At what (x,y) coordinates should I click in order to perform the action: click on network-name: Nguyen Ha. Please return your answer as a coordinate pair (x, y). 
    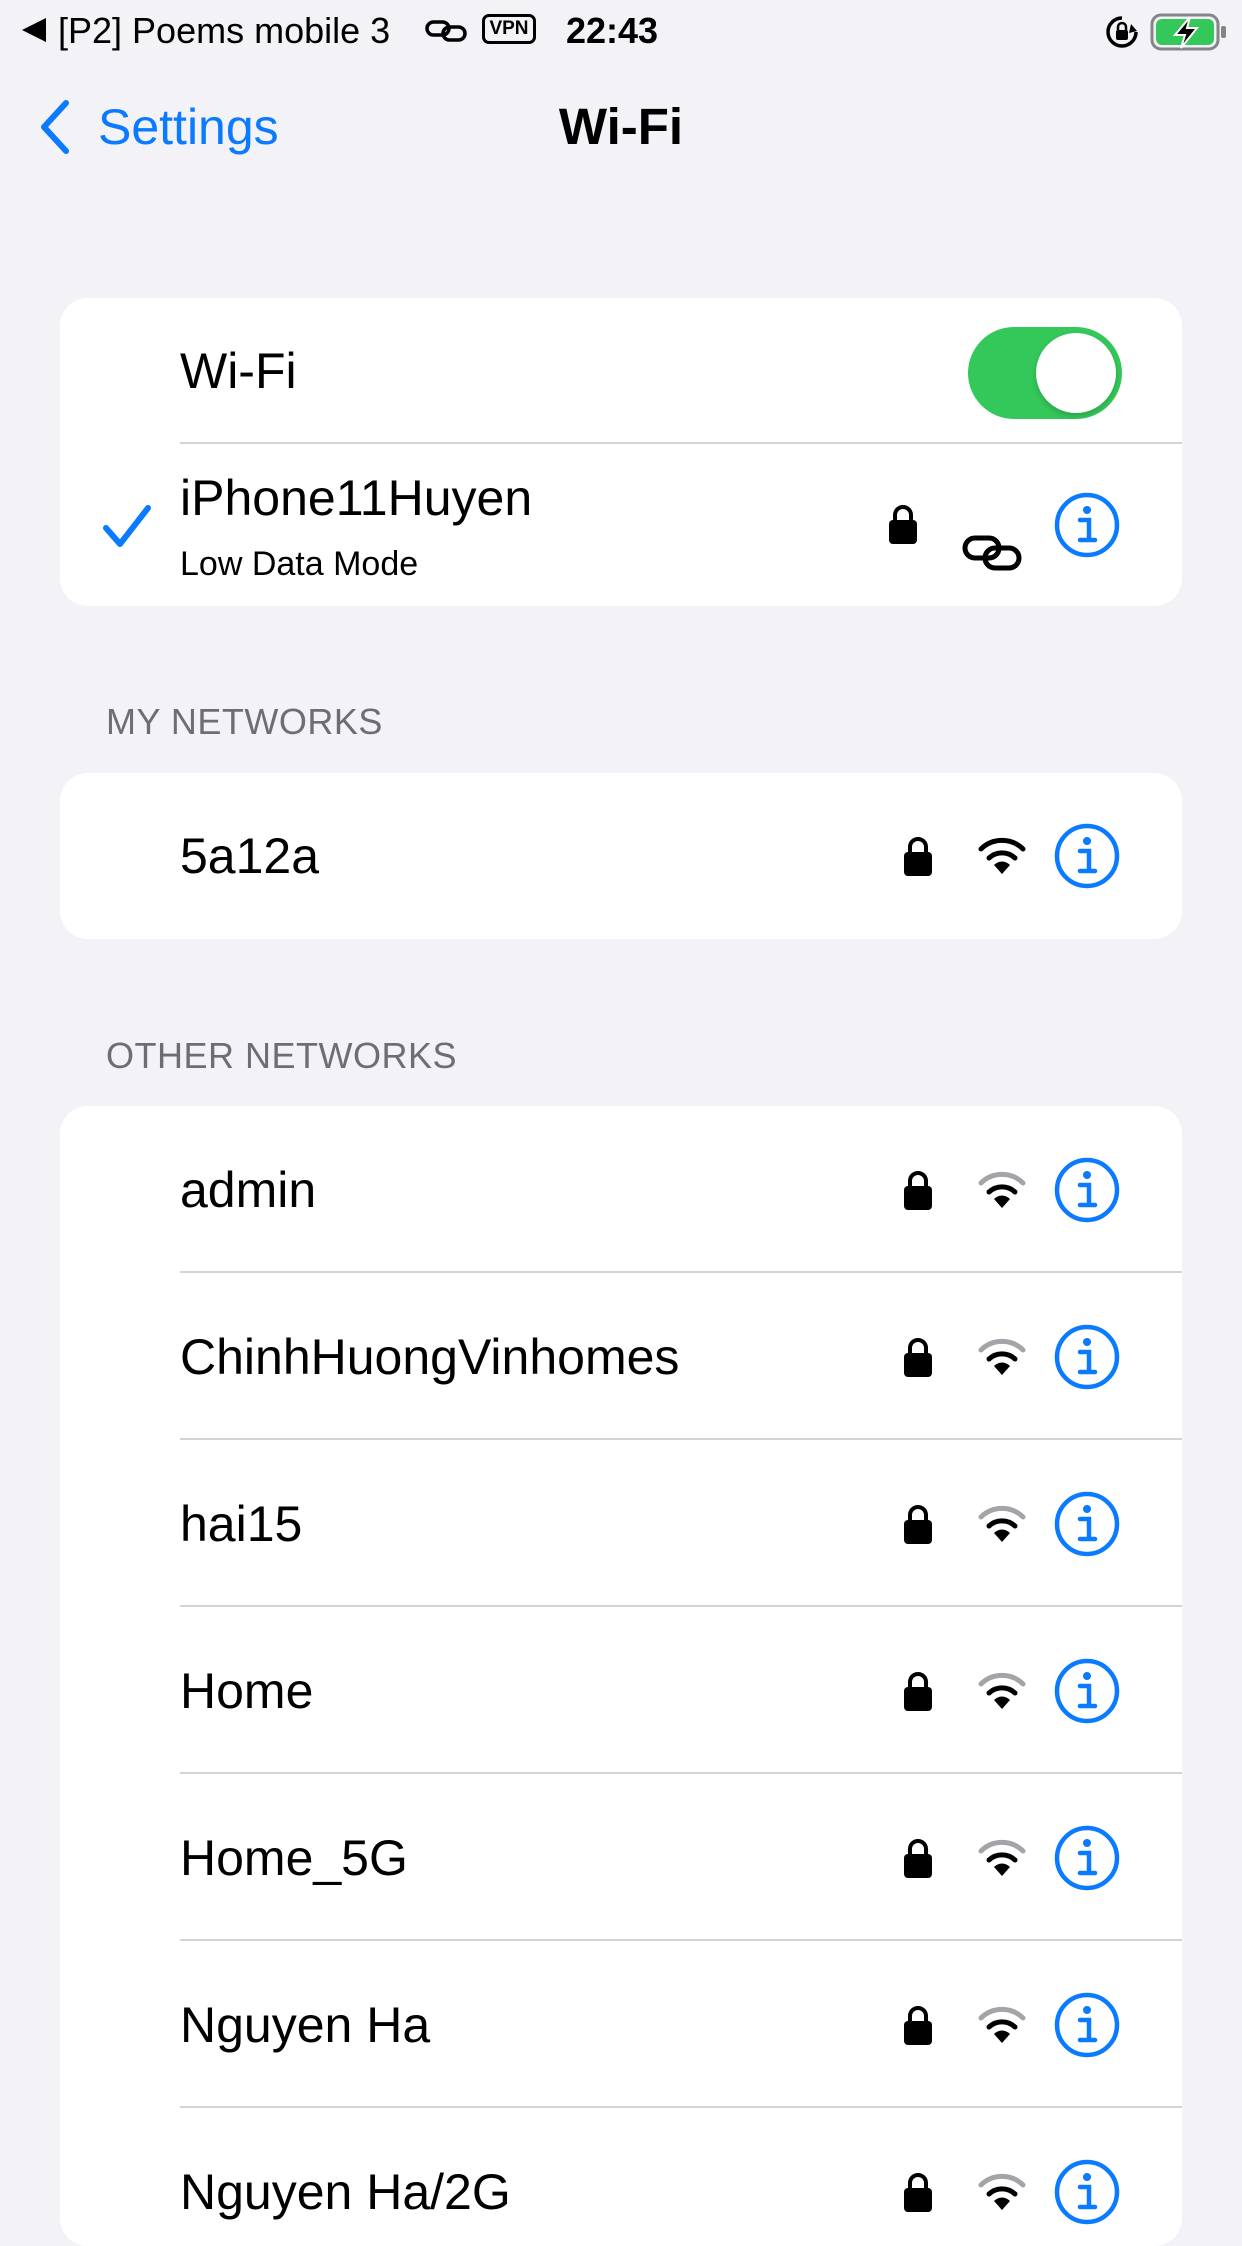
    Looking at the image, I should click on (305, 2024).